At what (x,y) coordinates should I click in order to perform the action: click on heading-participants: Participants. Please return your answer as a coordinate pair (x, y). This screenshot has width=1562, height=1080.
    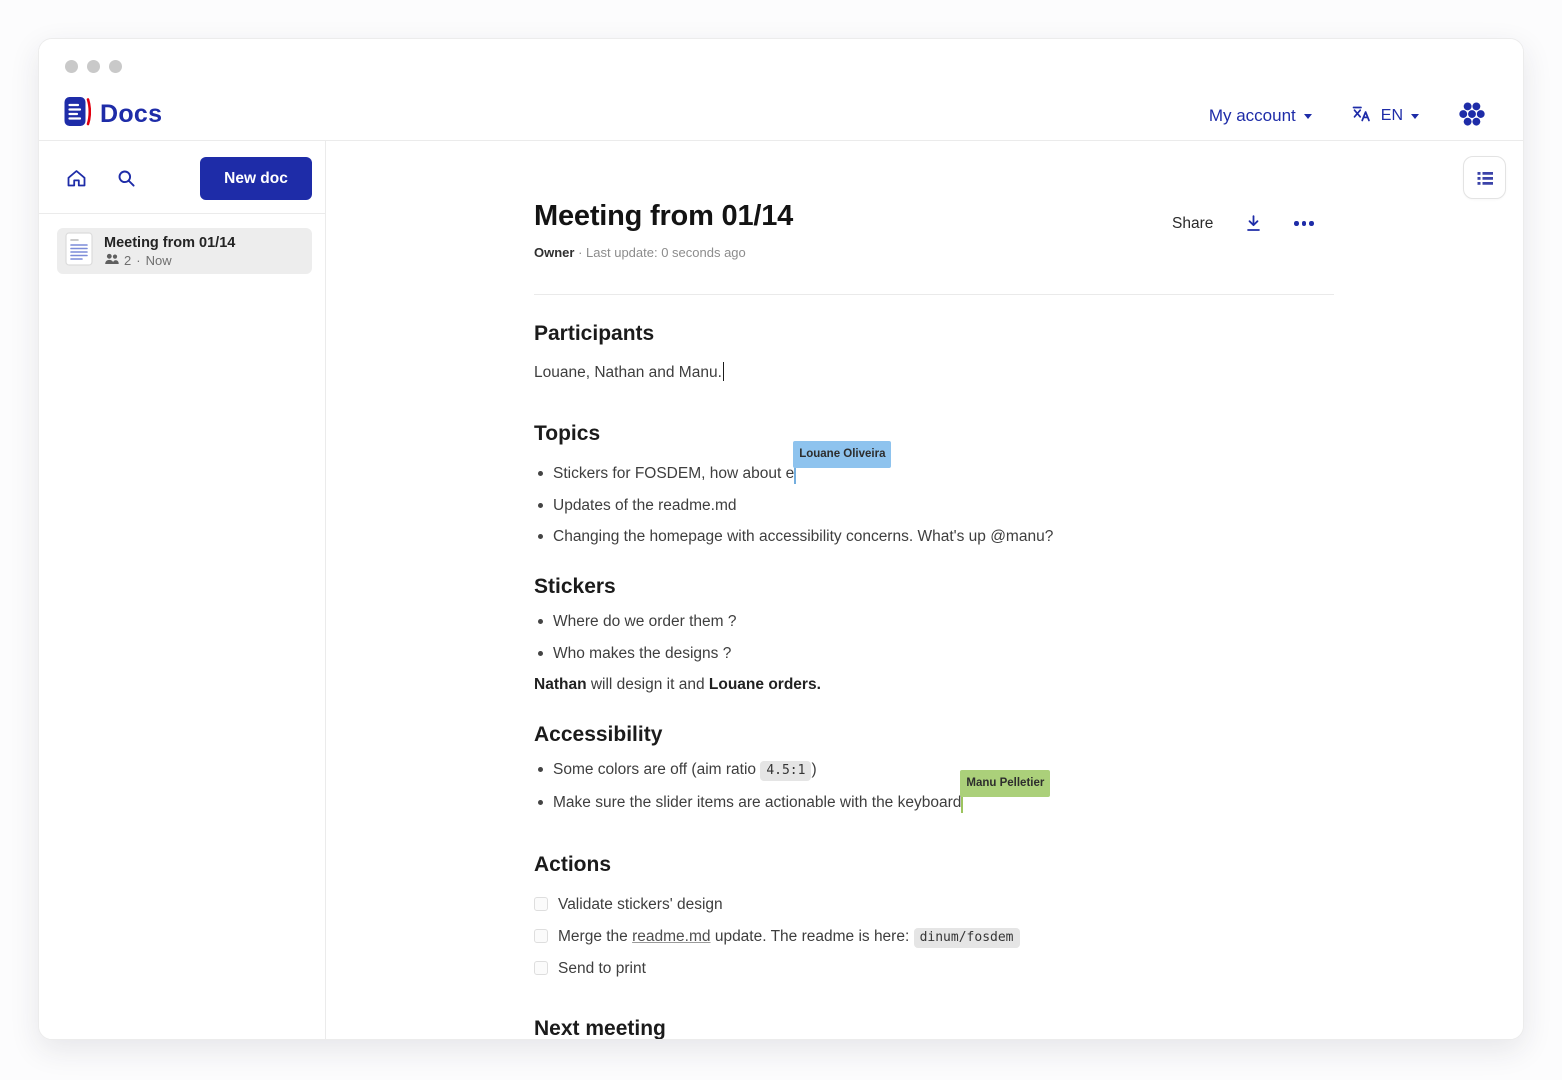
    Looking at the image, I should click on (934, 334).